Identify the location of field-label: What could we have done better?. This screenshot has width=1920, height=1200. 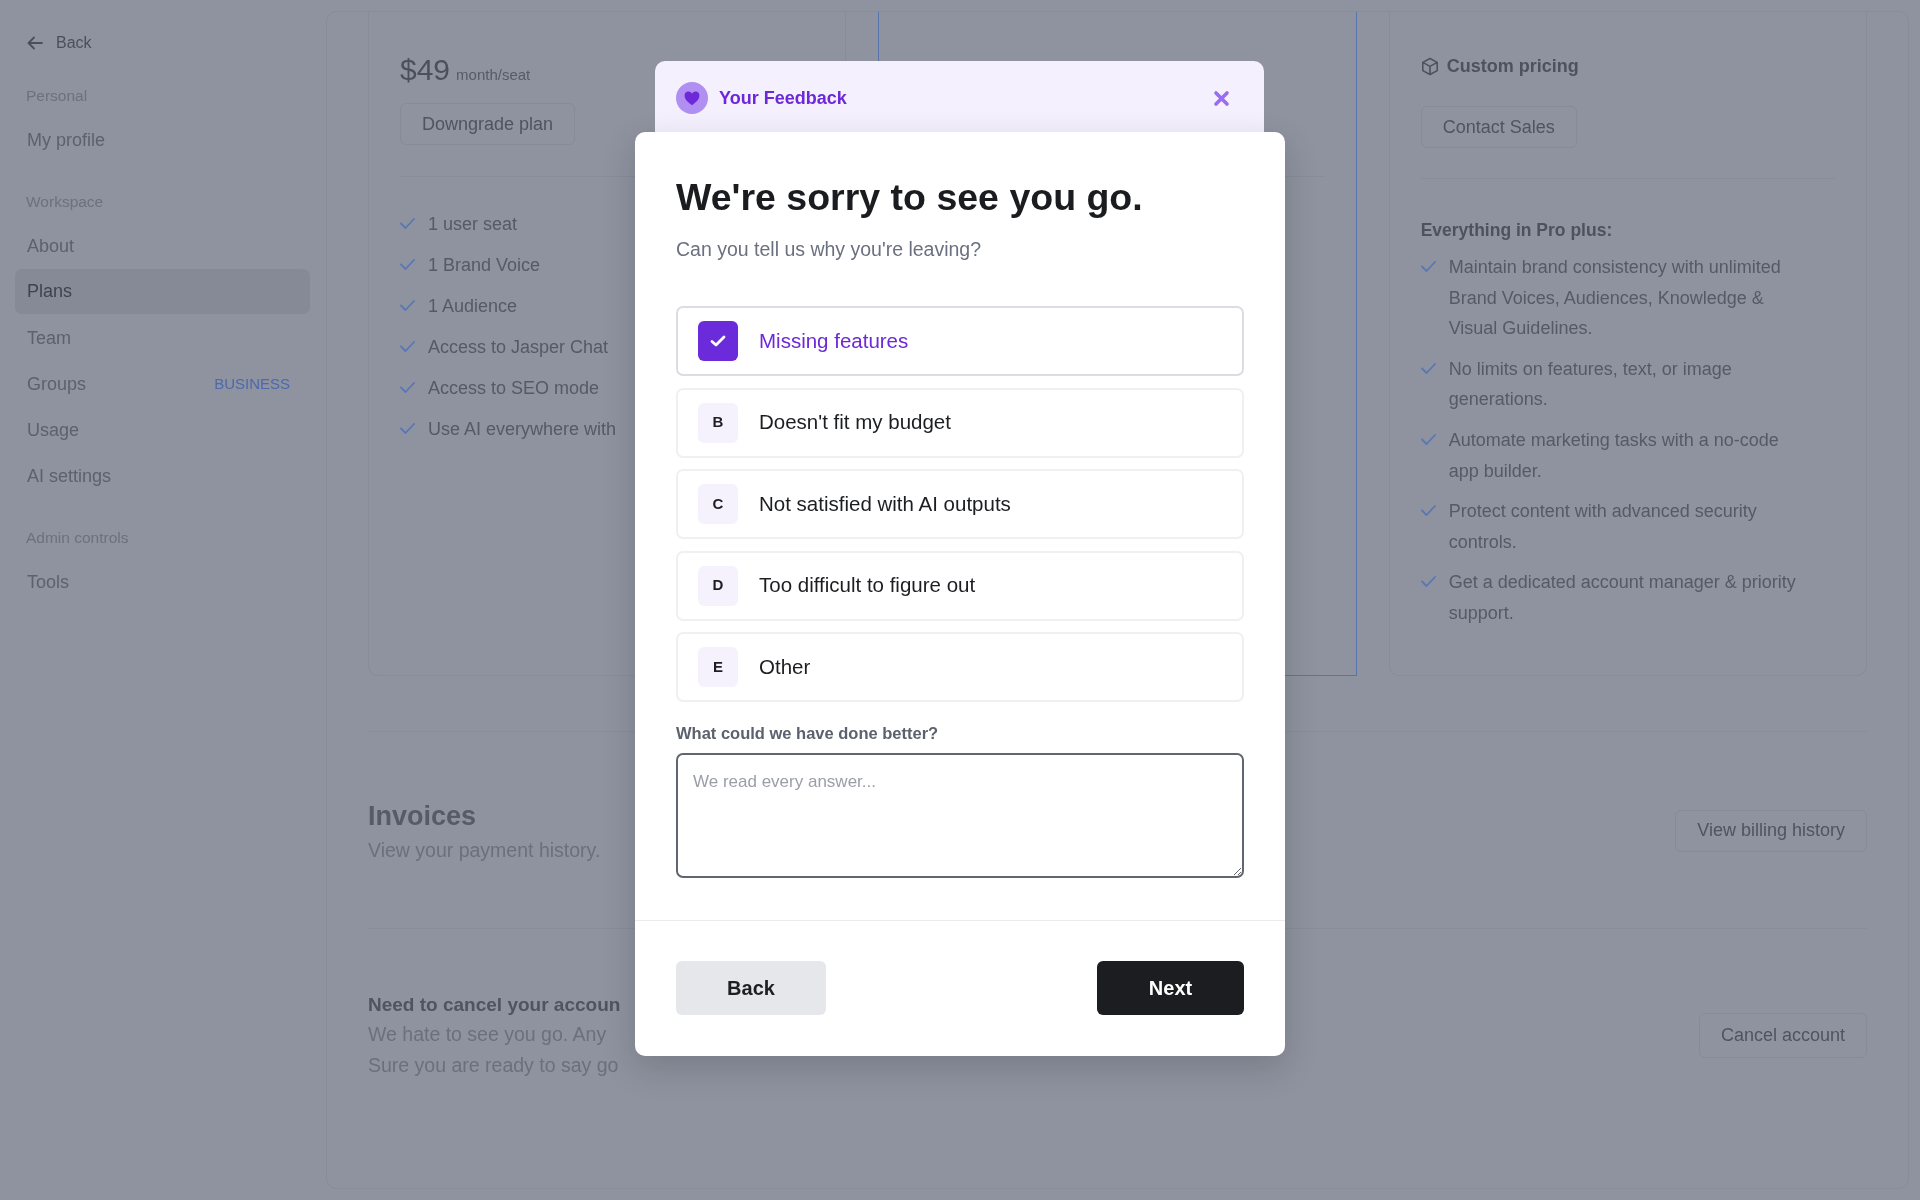
(808, 733).